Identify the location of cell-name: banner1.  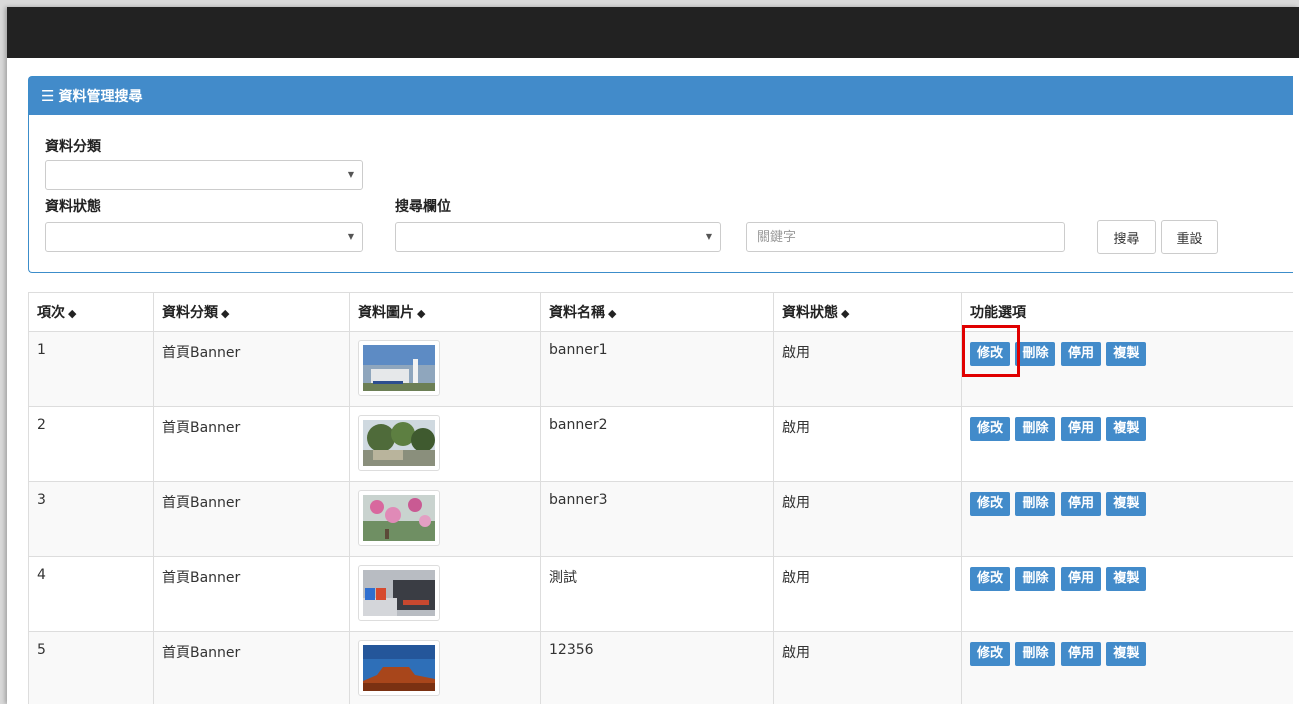
(657, 369).